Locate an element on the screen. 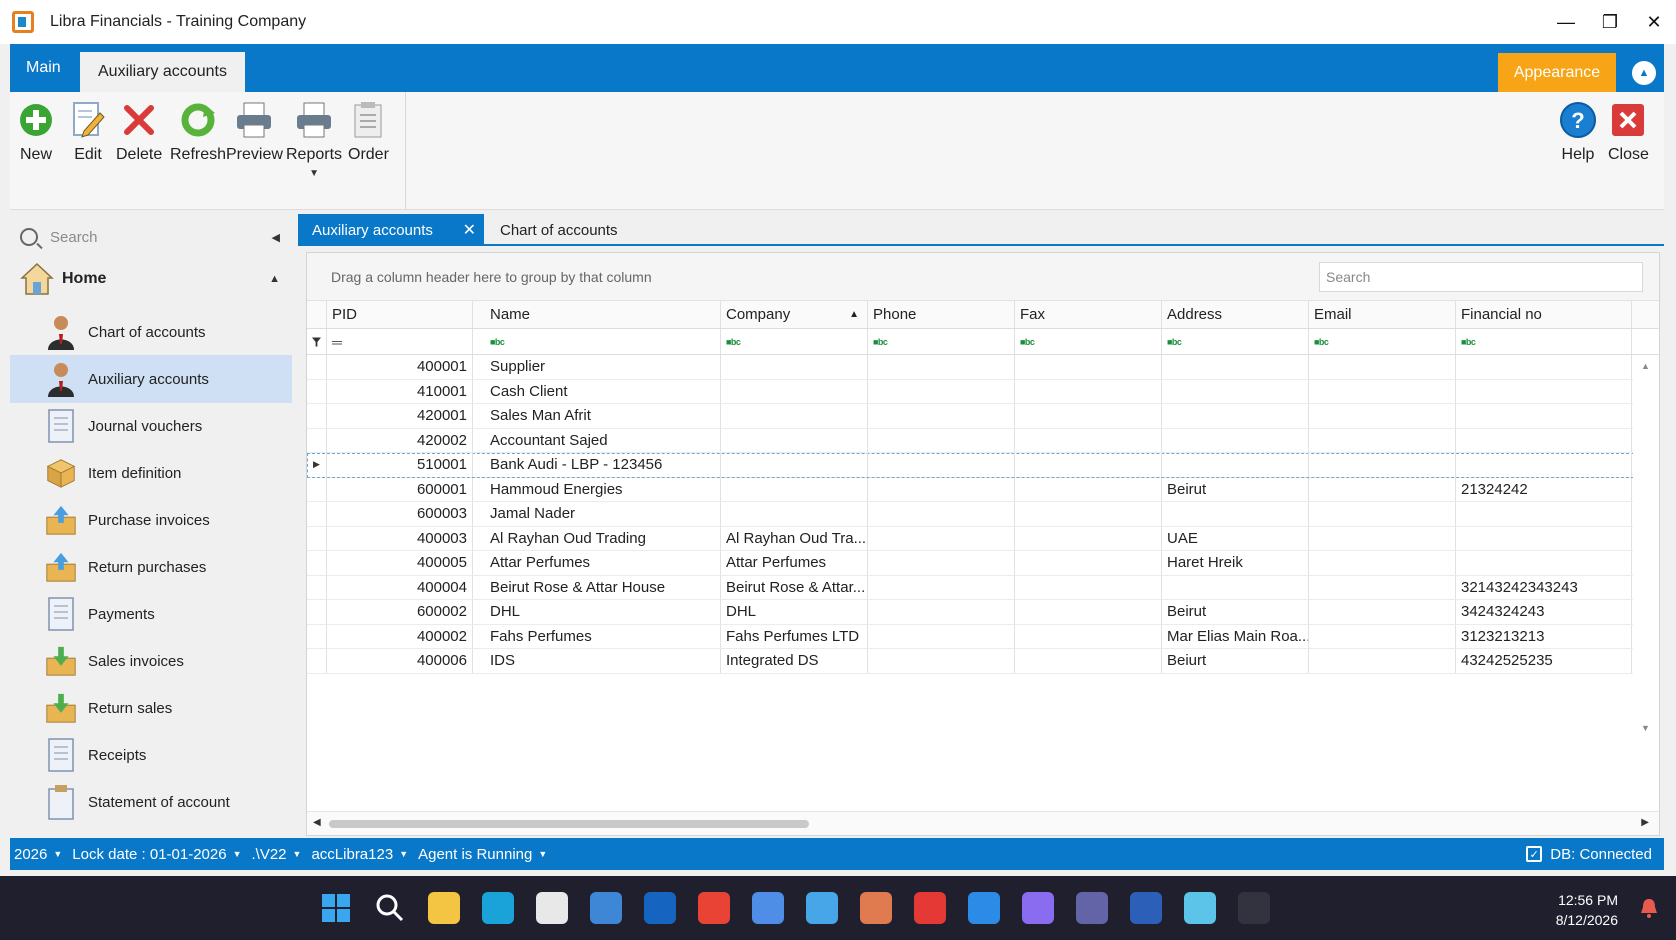  cell-financial-no: 32143242343243 is located at coordinates (1544, 587).